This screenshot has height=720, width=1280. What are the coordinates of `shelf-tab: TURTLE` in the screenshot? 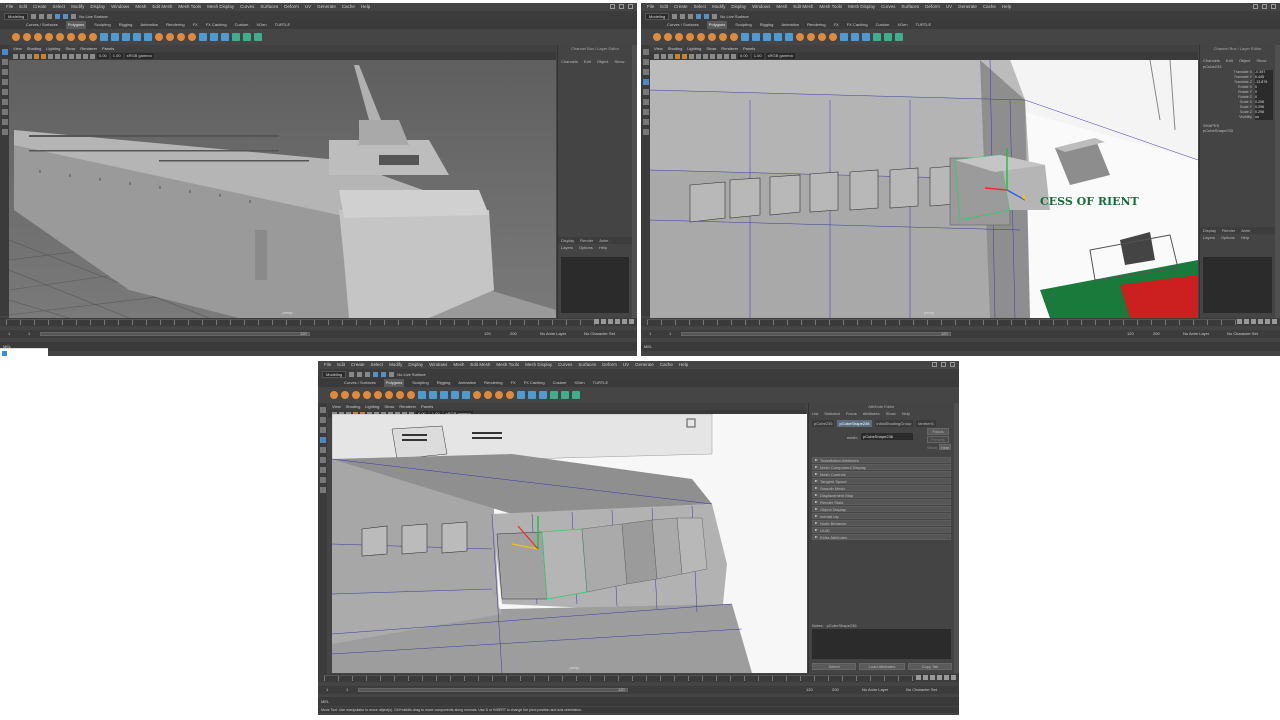 It's located at (282, 25).